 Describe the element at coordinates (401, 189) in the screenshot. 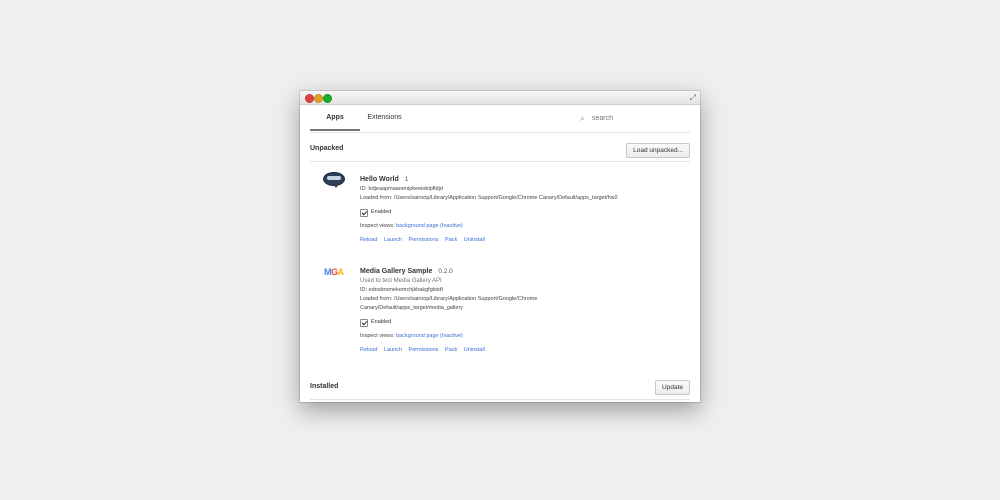

I see `app-id: ID: bdjeaapmaaoenipkeeiobipfldjd` at that location.